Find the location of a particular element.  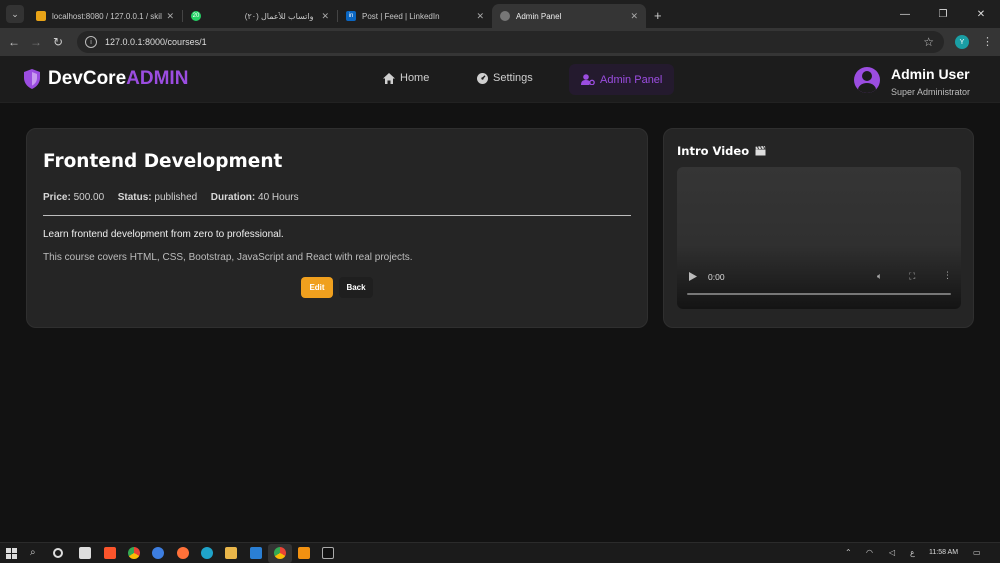

whatsapp-favicon-icon: 20 is located at coordinates (196, 16).